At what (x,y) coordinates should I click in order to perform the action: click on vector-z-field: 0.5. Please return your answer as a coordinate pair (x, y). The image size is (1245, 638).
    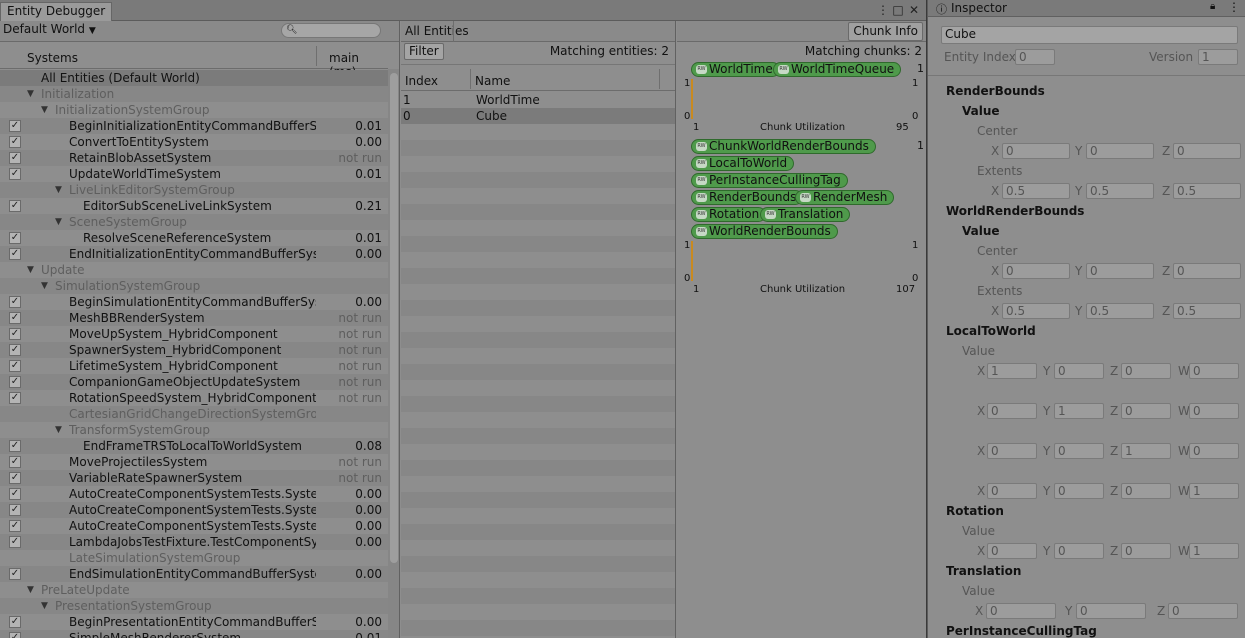
    Looking at the image, I should click on (1207, 311).